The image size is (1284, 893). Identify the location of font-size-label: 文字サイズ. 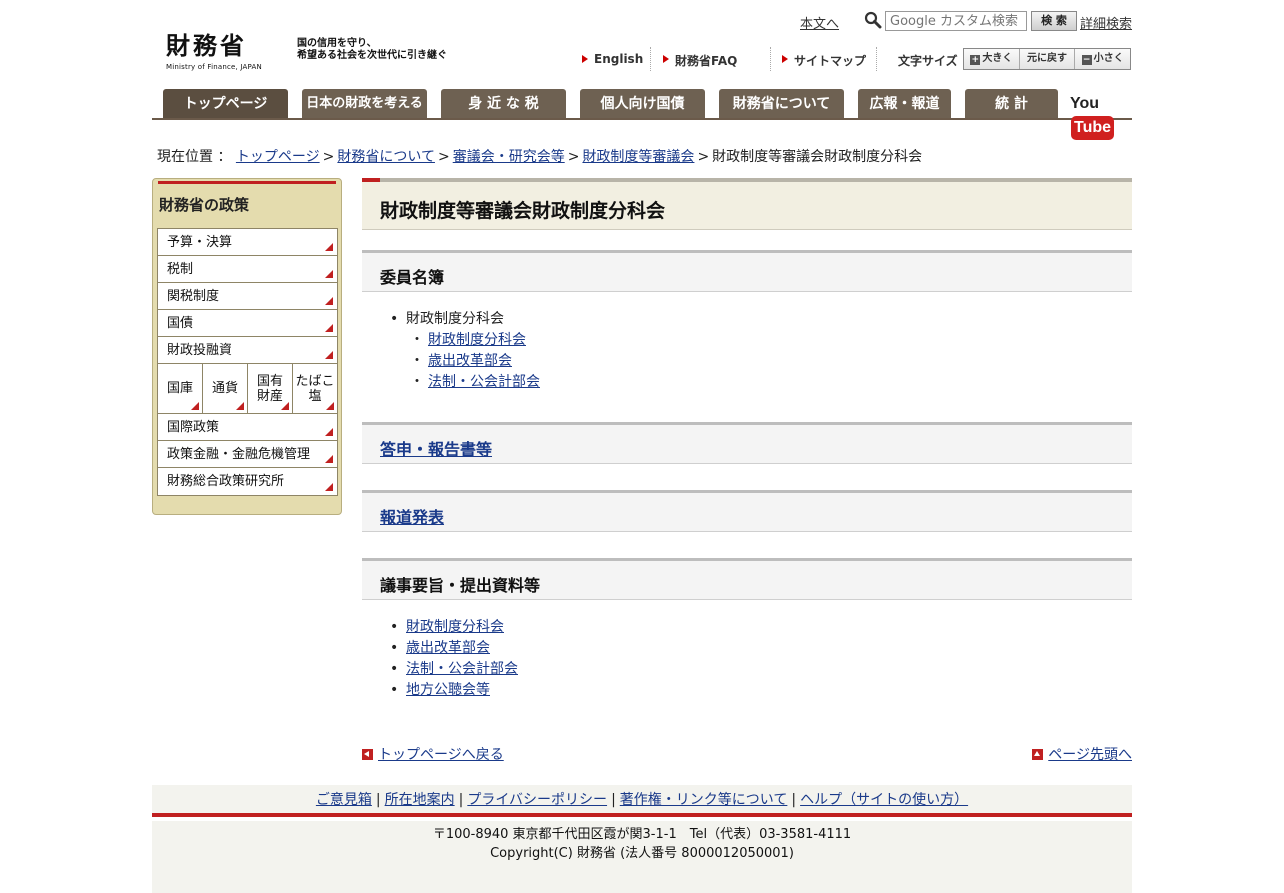
(928, 61).